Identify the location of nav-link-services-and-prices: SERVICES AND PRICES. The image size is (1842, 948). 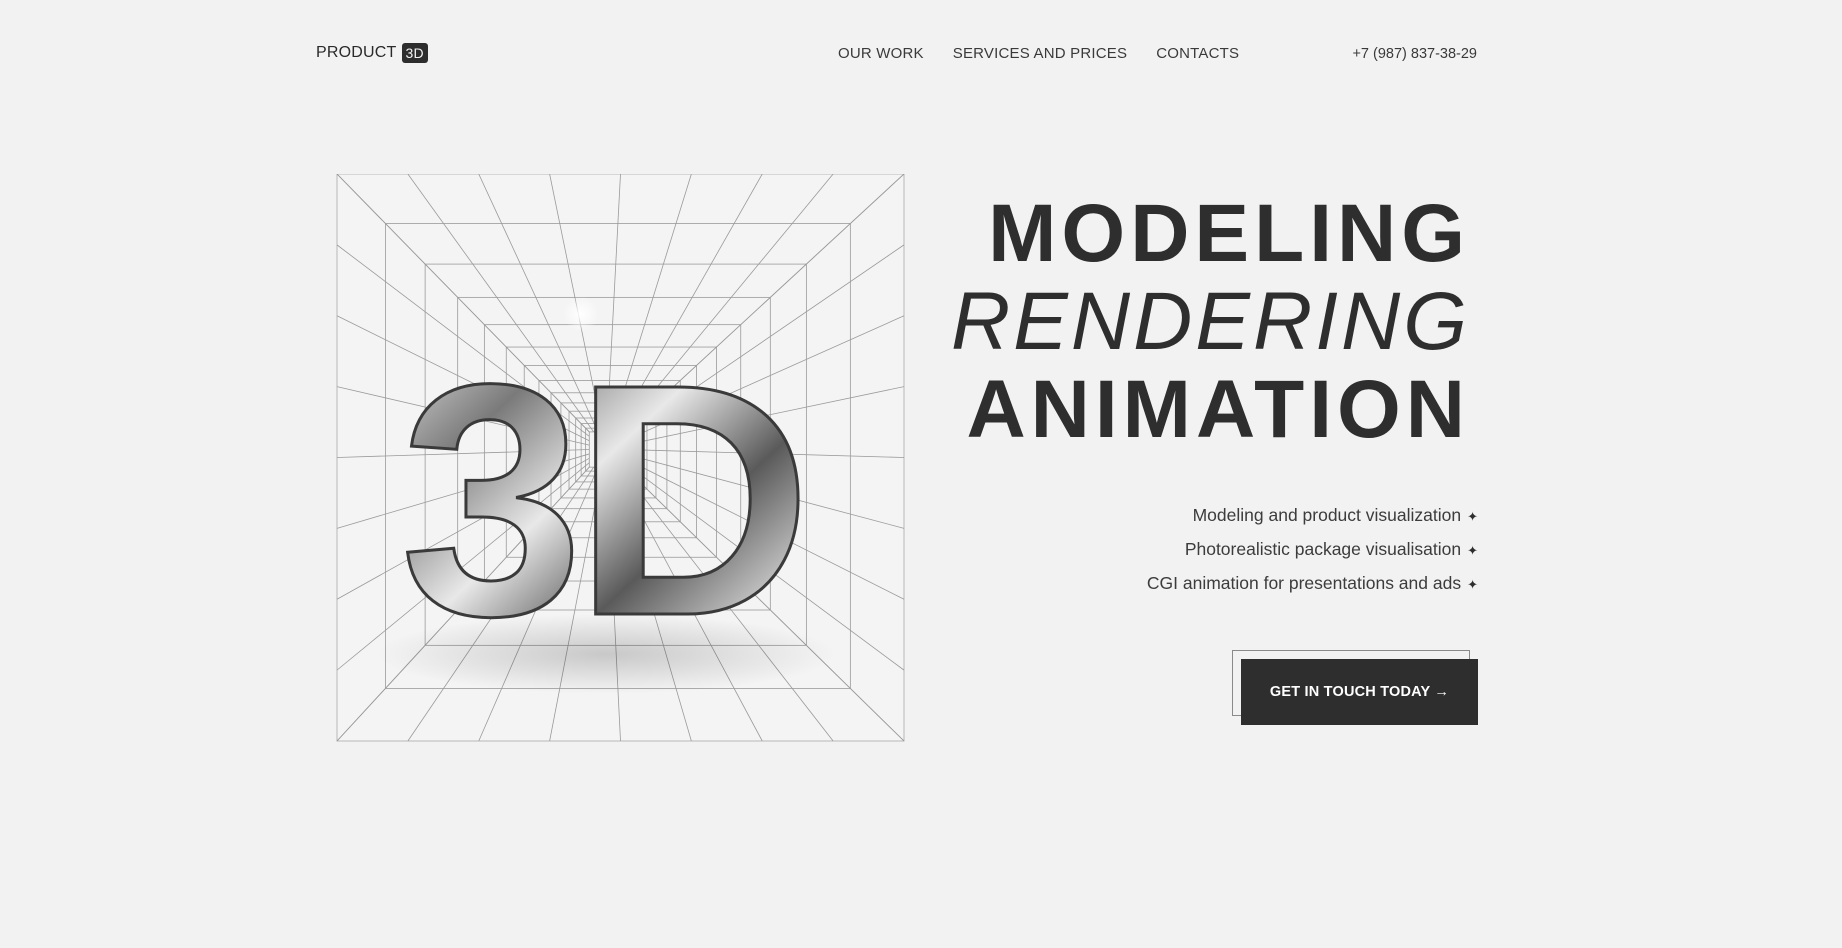
(1040, 53).